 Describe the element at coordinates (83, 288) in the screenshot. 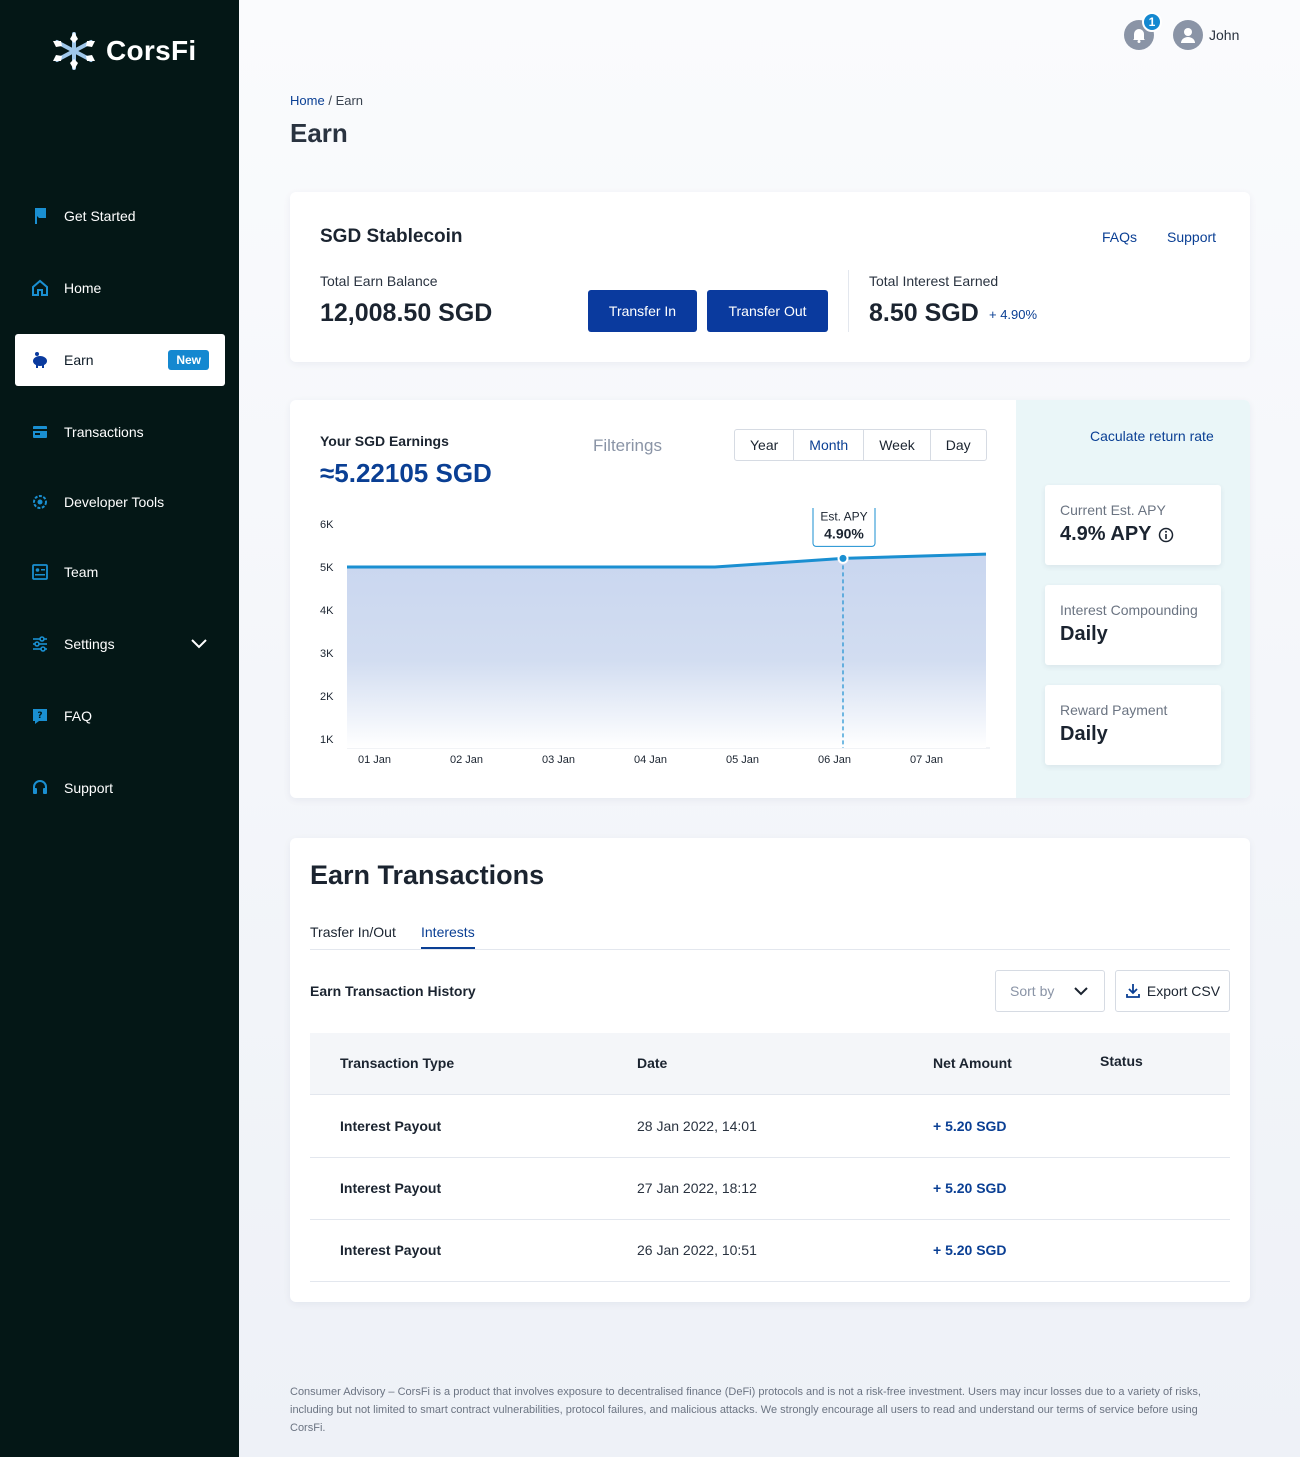

I see `sidebar-item-label: Home` at that location.